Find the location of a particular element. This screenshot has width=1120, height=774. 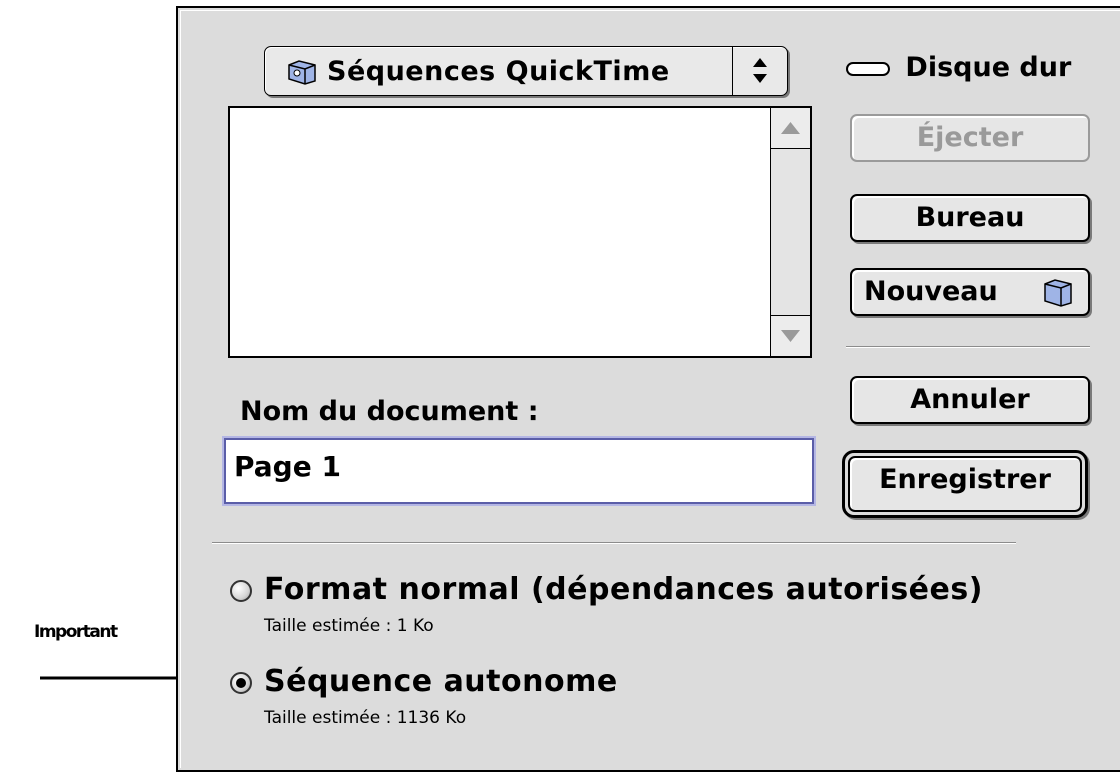

document-name-input: Page 1 is located at coordinates (519, 471).